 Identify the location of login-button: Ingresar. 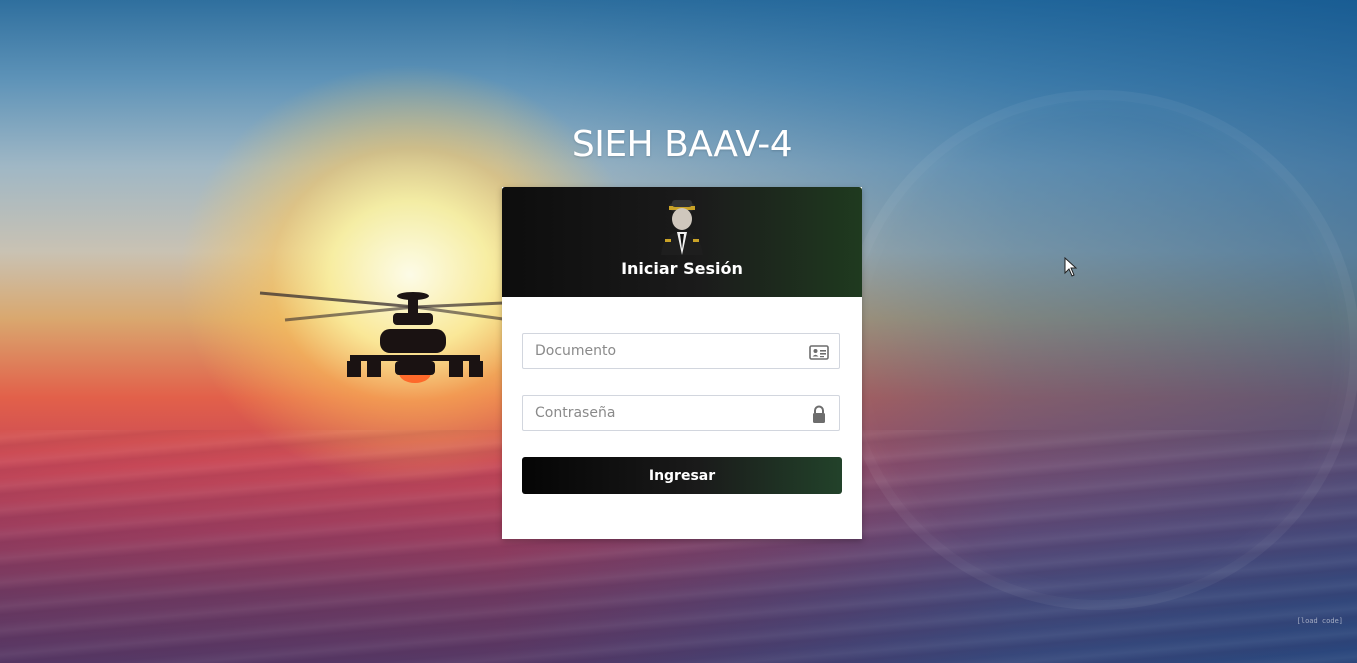
(682, 475).